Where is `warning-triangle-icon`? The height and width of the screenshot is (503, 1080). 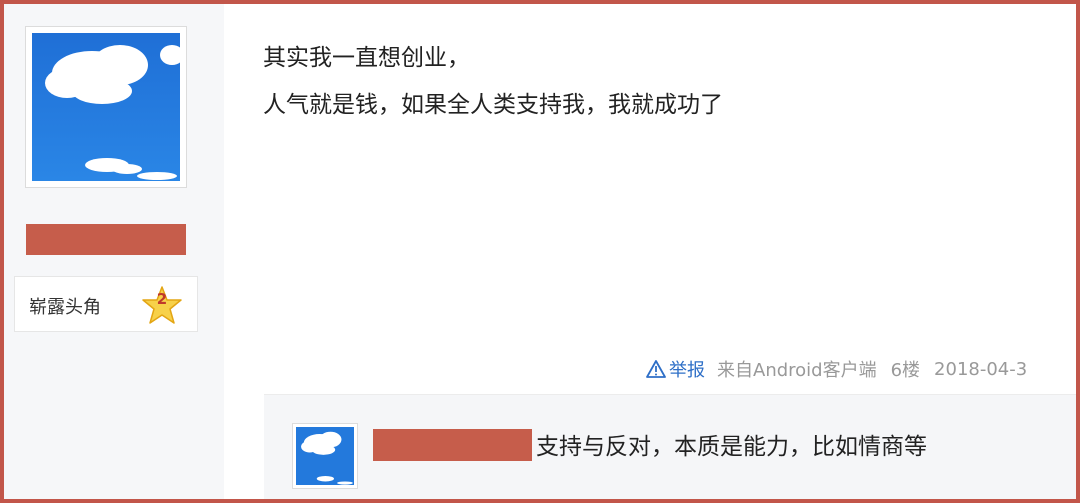 warning-triangle-icon is located at coordinates (656, 369).